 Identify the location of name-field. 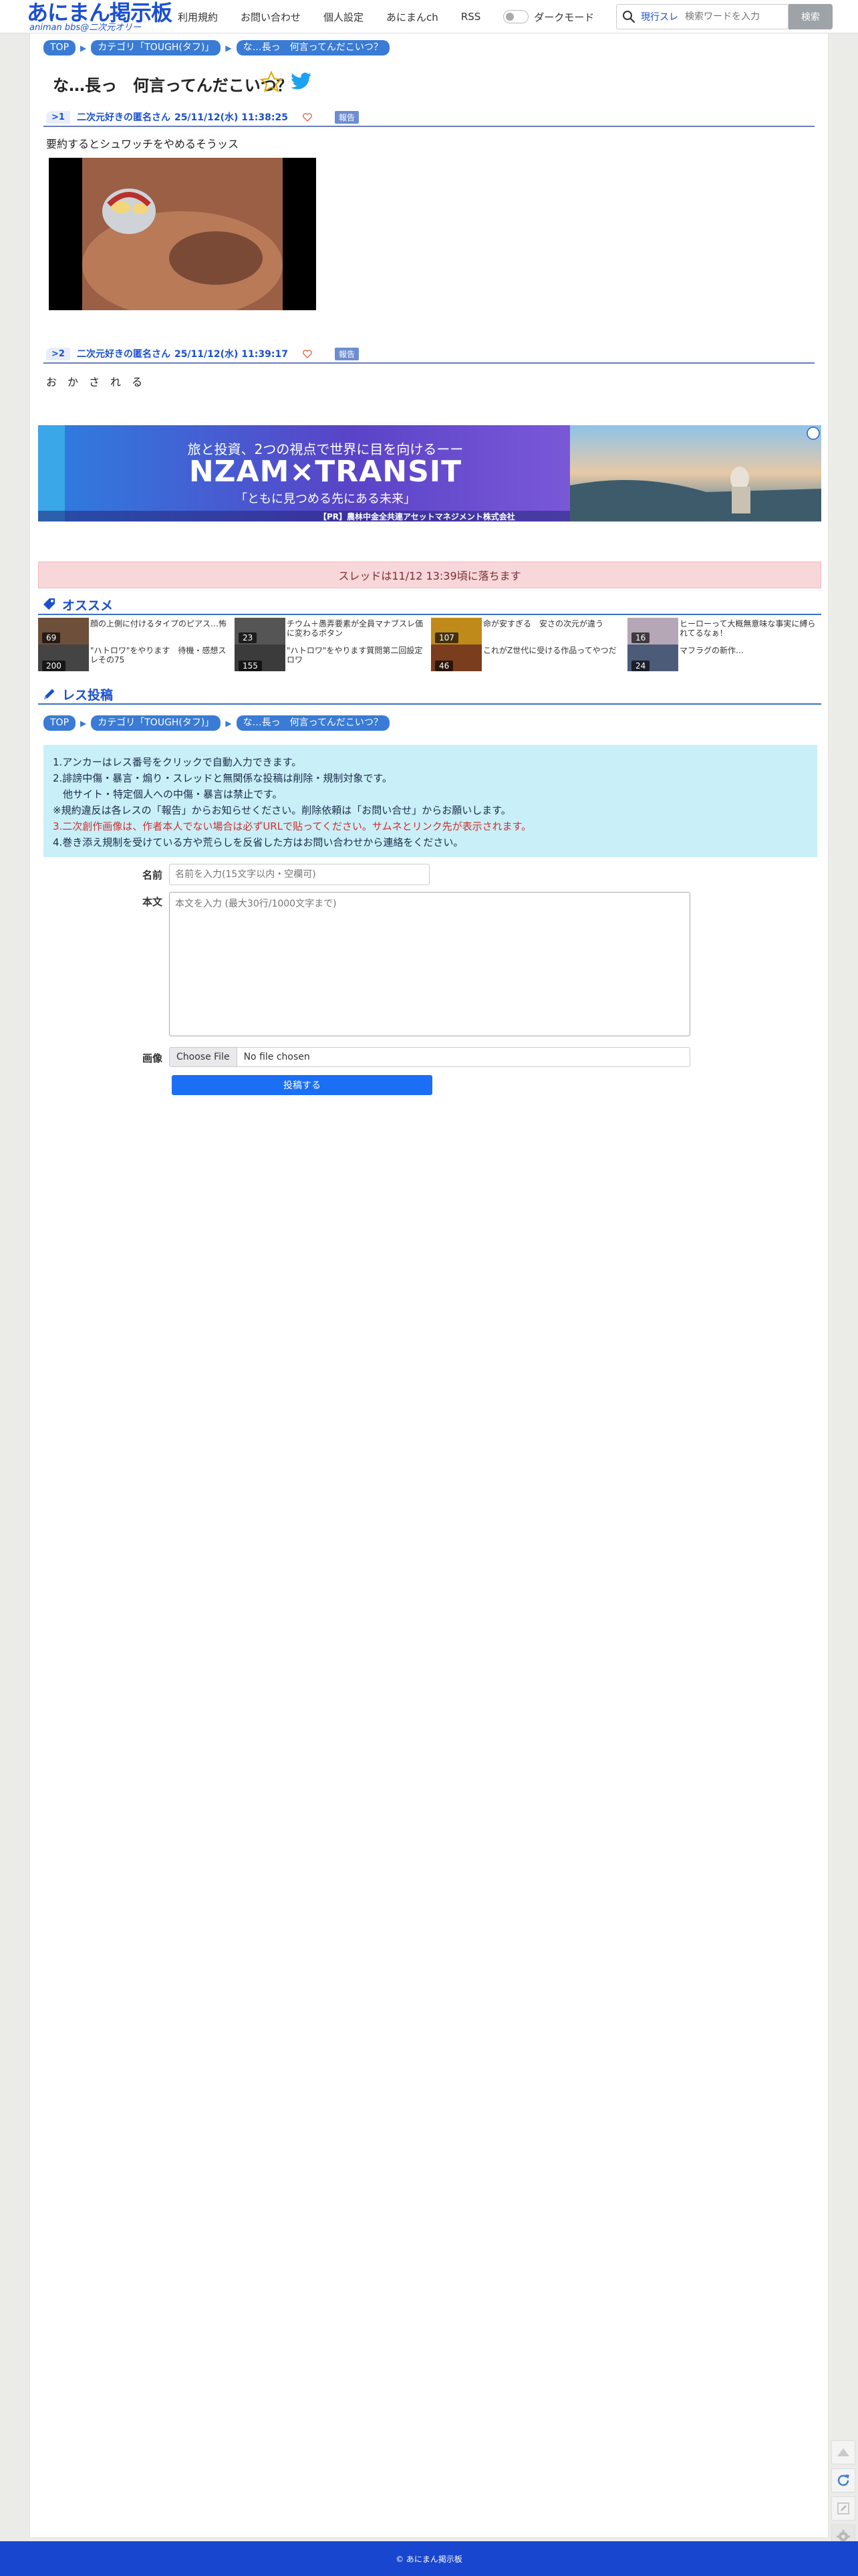
(299, 874).